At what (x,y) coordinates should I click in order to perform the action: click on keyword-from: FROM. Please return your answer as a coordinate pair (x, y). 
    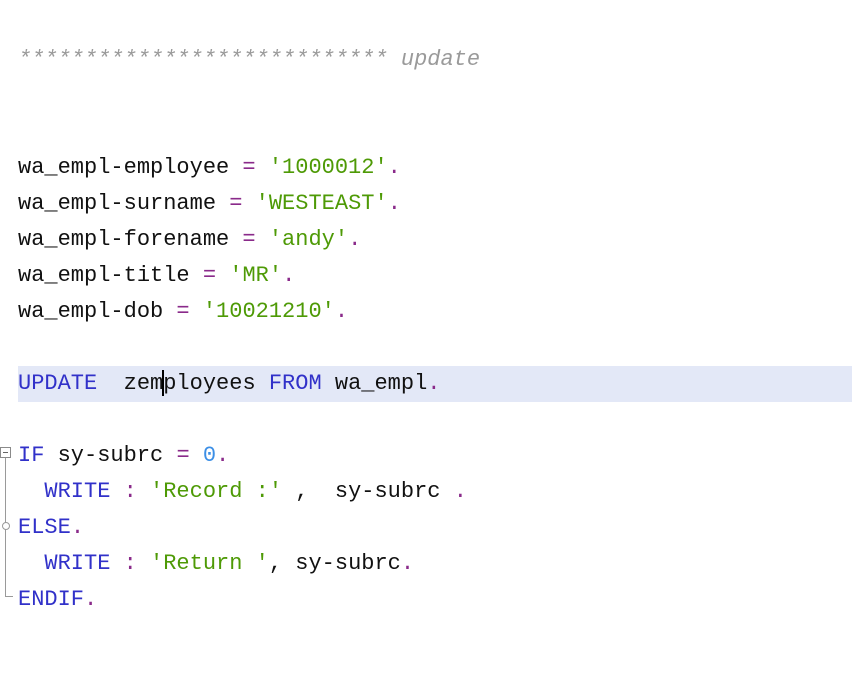
    Looking at the image, I should click on (295, 383).